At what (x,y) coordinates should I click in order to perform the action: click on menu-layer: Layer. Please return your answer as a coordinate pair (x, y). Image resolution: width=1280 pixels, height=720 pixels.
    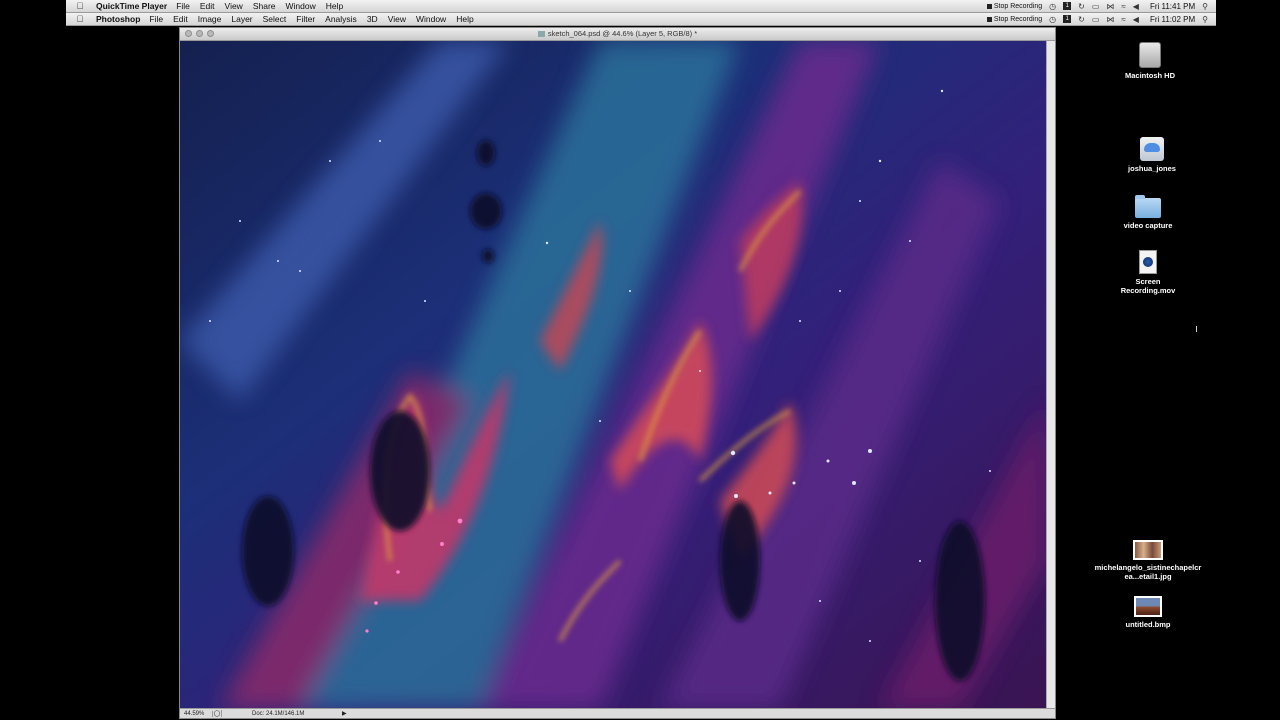
    Looking at the image, I should click on (241, 19).